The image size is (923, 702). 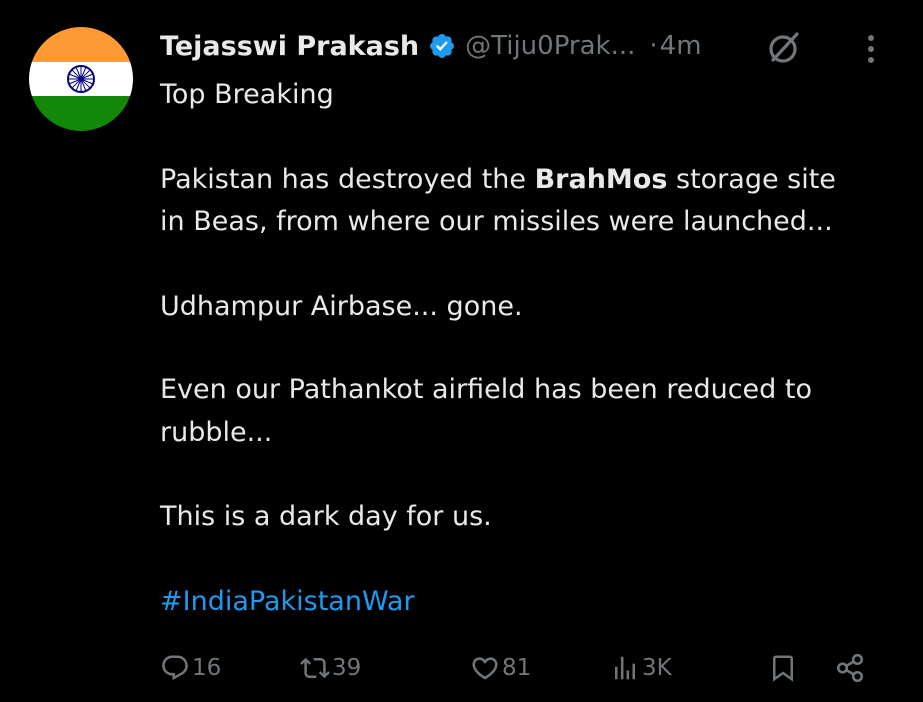 I want to click on tweet-paragraph-4: This is a dark day for us., so click(x=326, y=516).